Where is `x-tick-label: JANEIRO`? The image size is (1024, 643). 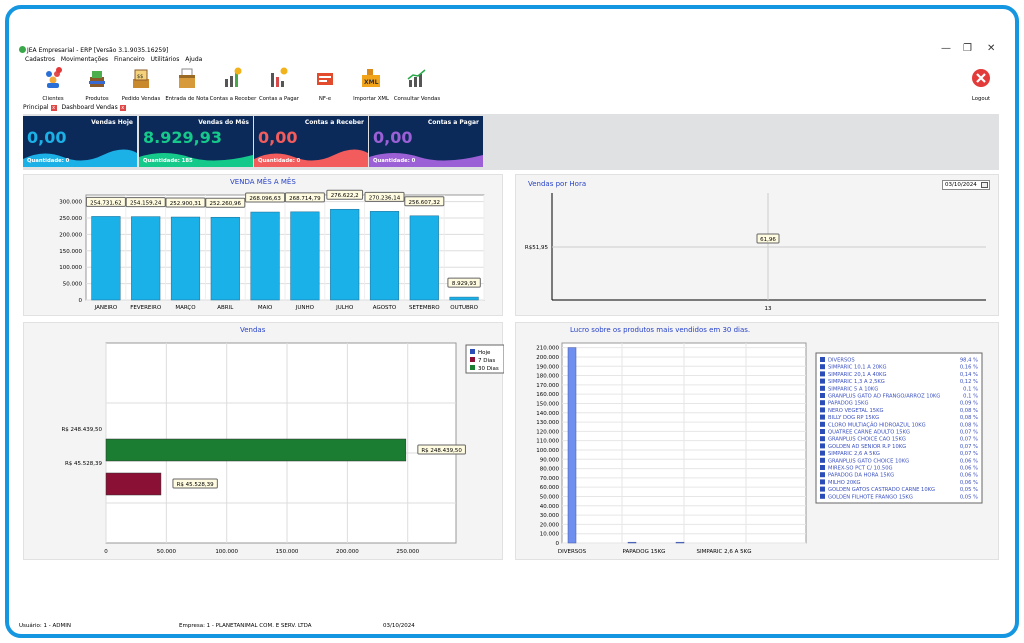 x-tick-label: JANEIRO is located at coordinates (106, 308).